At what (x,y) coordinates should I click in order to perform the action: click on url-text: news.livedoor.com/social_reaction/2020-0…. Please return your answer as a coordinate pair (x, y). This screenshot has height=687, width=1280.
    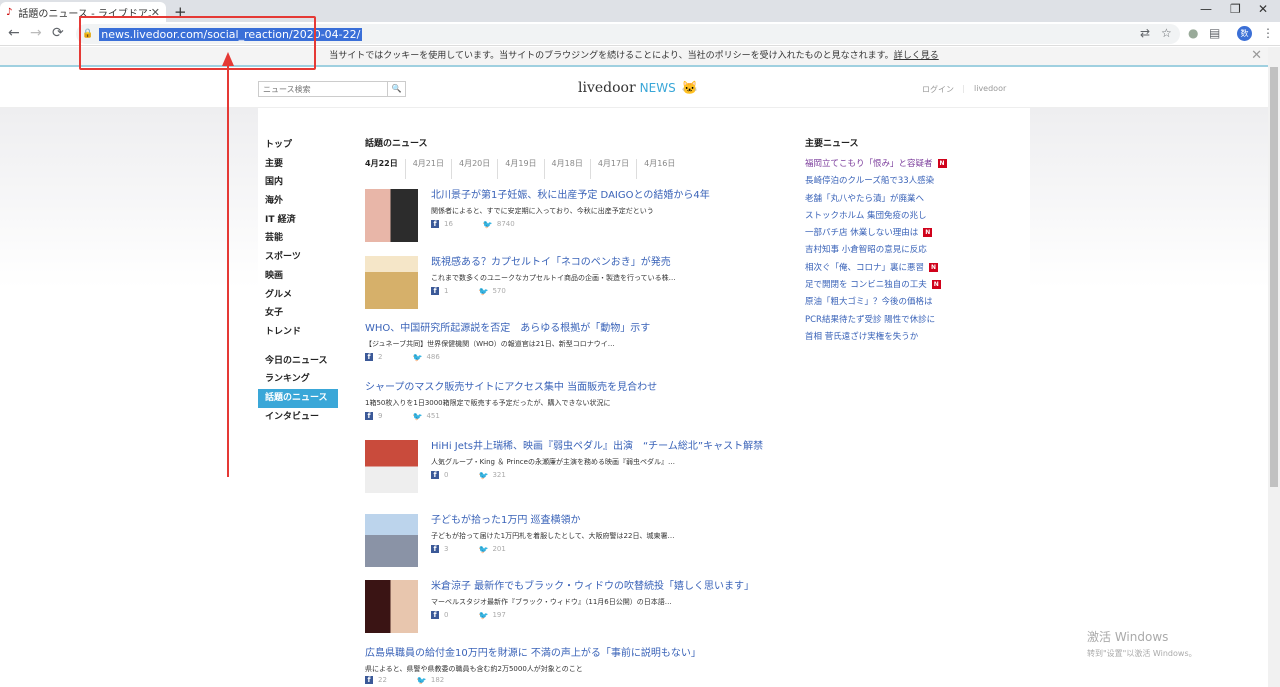
    Looking at the image, I should click on (231, 34).